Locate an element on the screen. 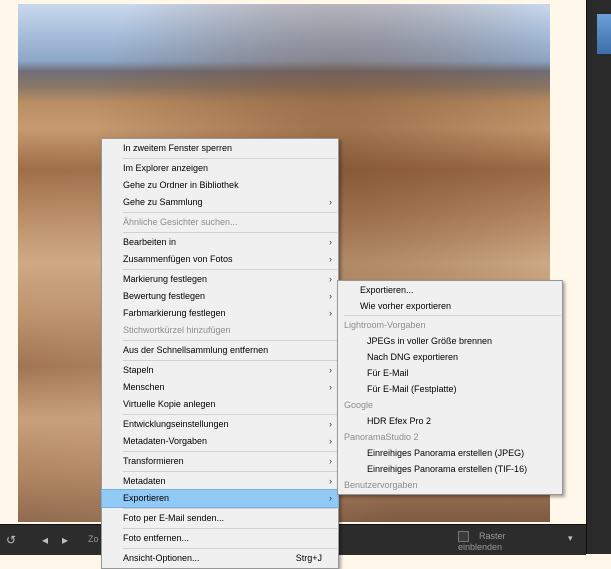 Image resolution: width=611 pixels, height=569 pixels. menu-item-label: Gehe zu Sammlung is located at coordinates (163, 202).